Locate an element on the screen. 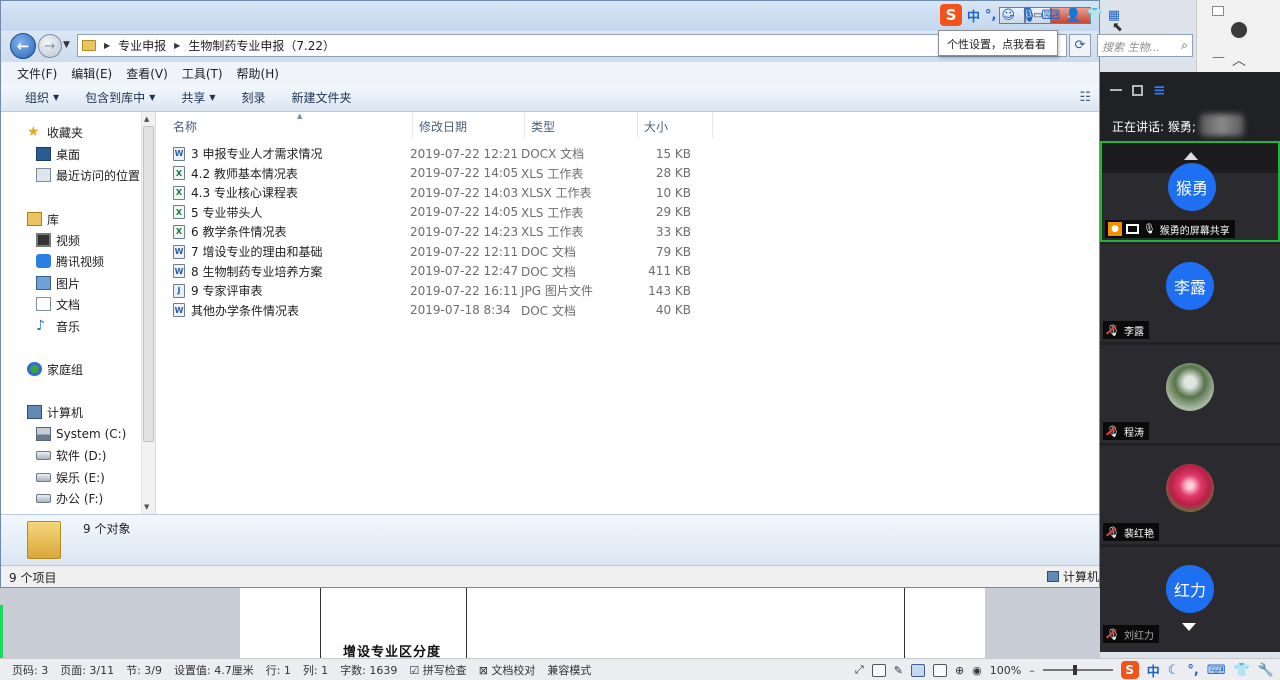 This screenshot has height=680, width=1280. search-icon: ⌕ is located at coordinates (1184, 45).